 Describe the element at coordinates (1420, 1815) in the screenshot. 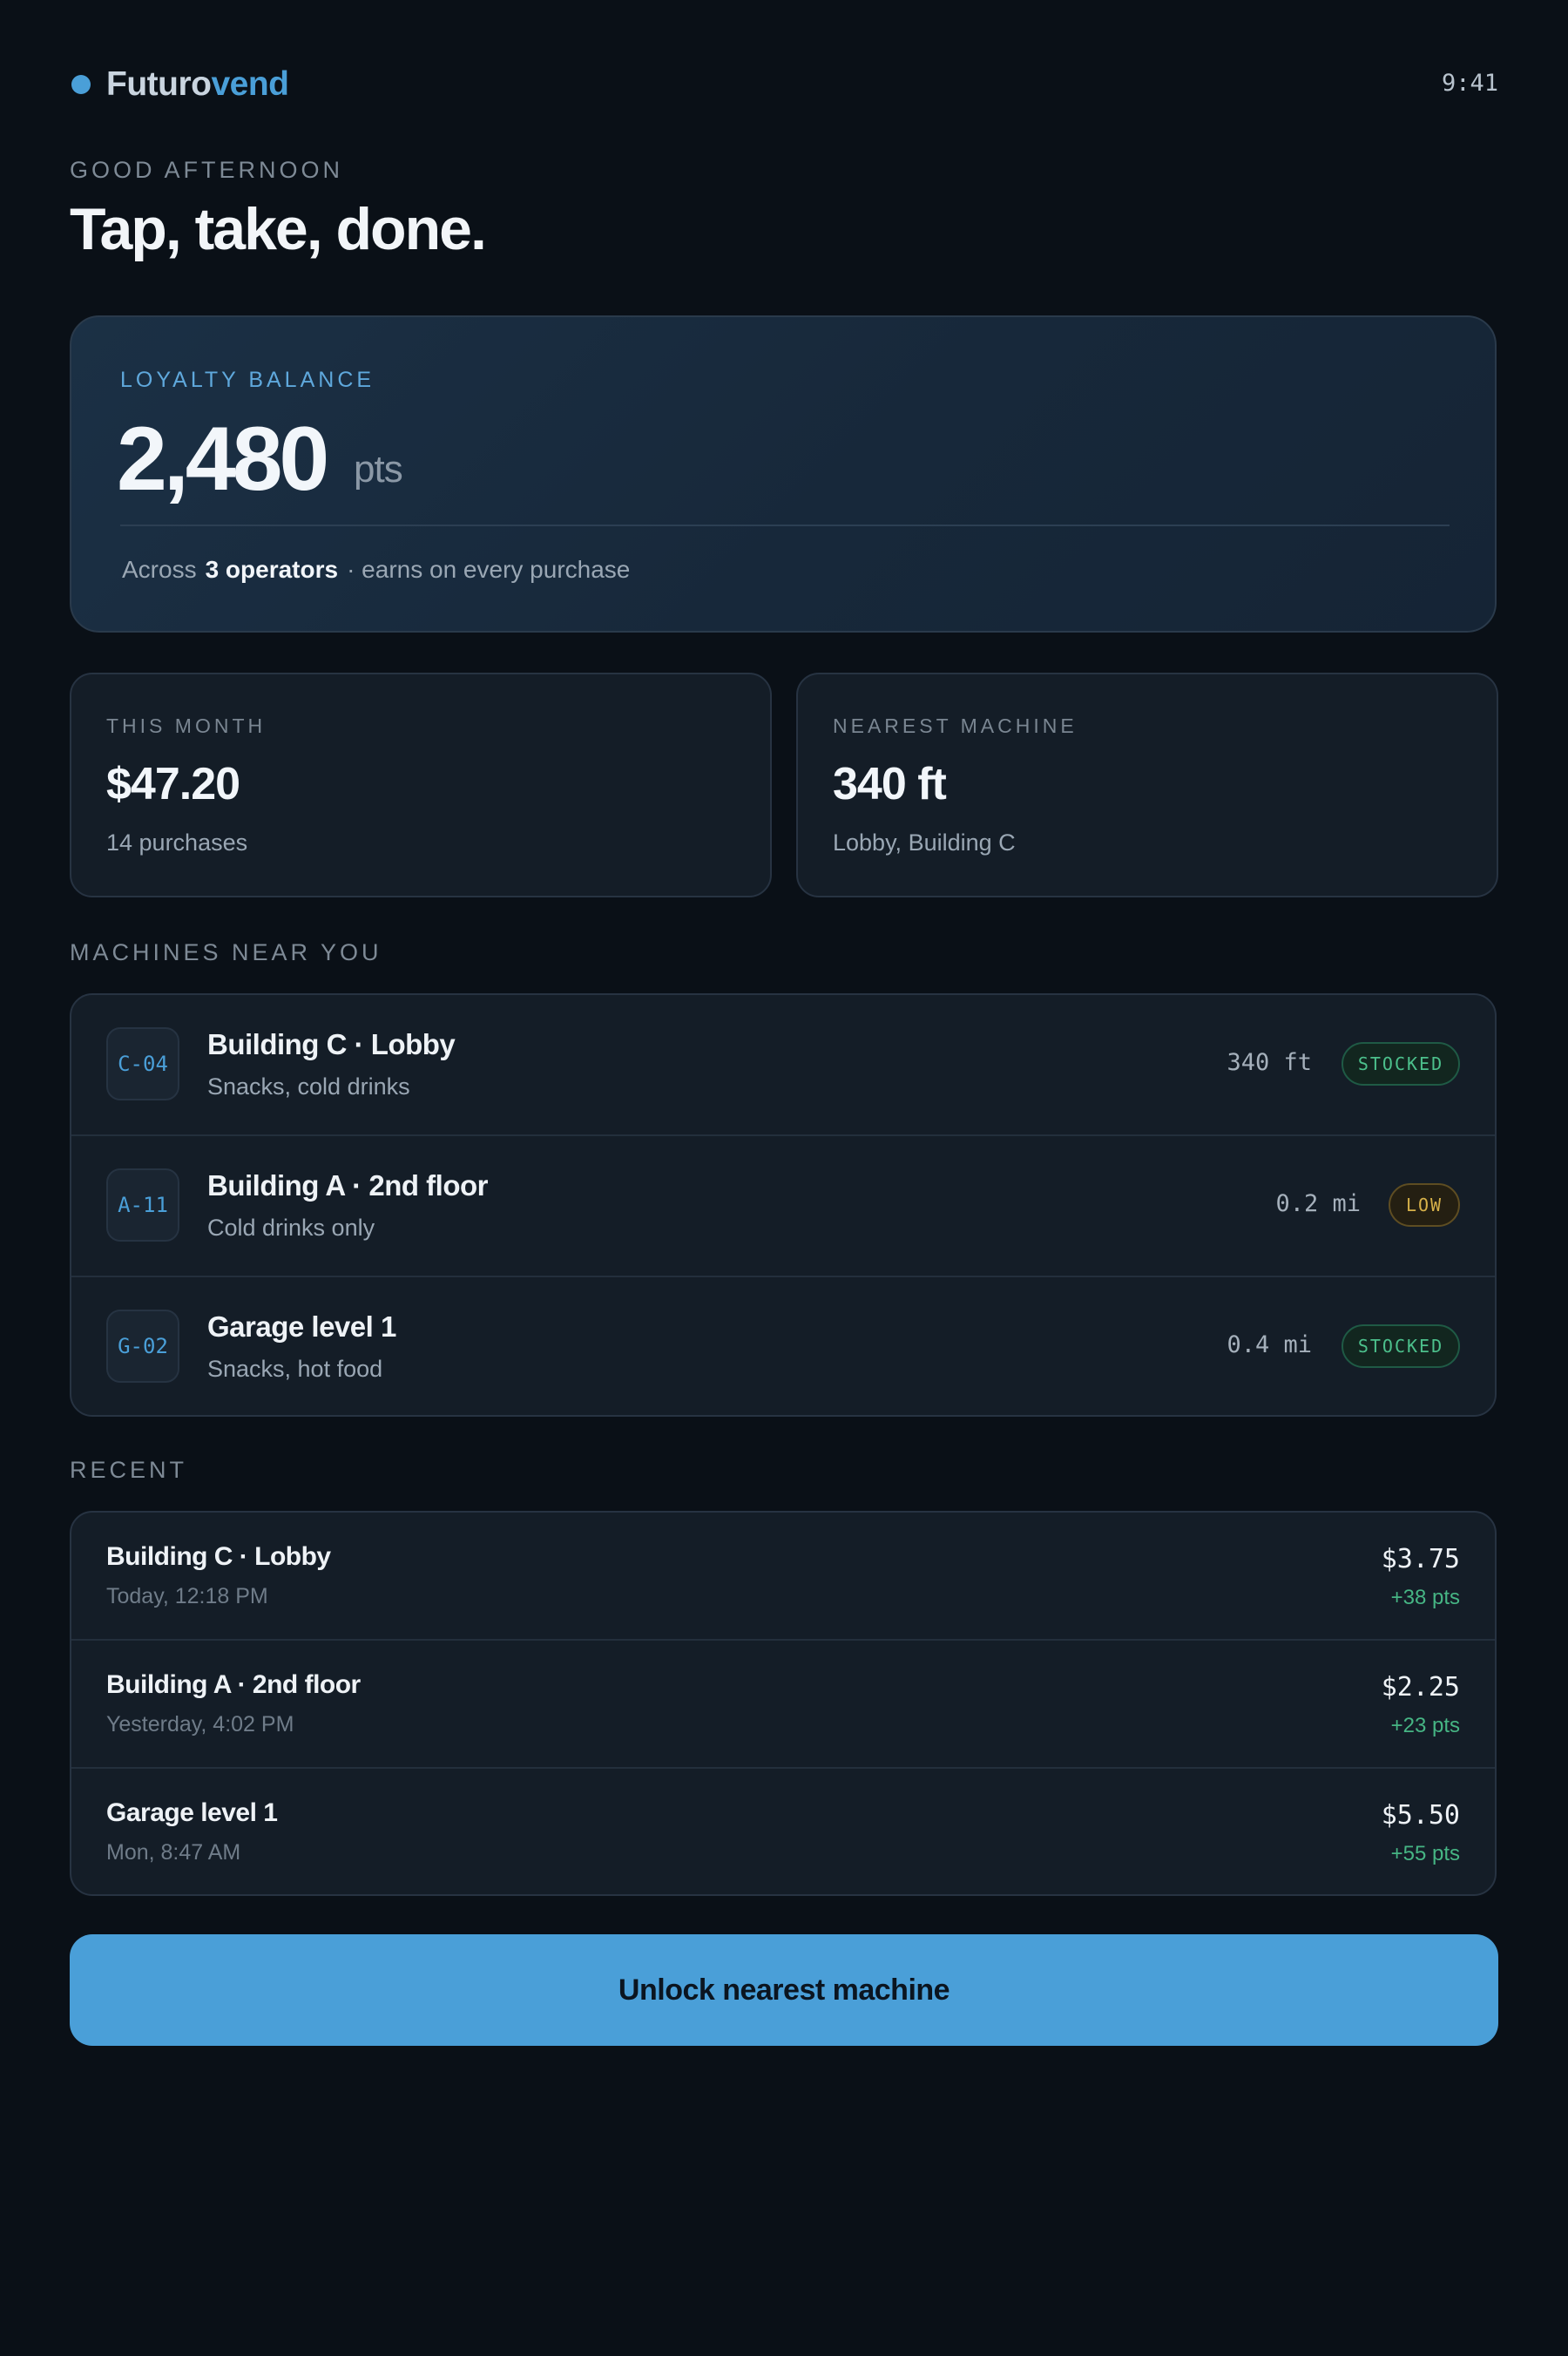

I see `transaction-amount: $5.50` at that location.